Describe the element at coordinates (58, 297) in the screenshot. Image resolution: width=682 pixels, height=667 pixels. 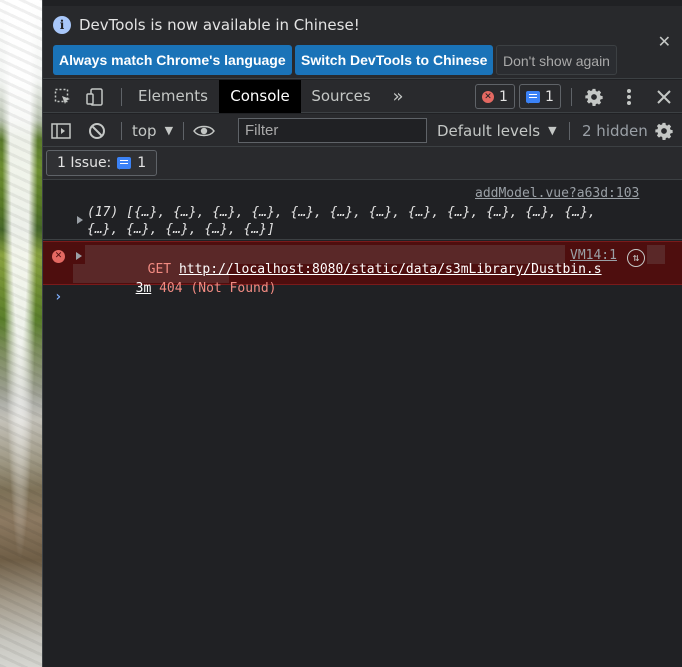
I see `console-prompt: ›` at that location.